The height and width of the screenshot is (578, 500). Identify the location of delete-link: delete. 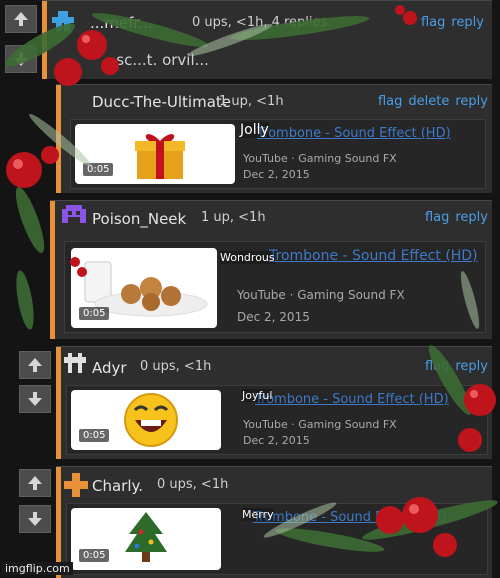
(428, 101).